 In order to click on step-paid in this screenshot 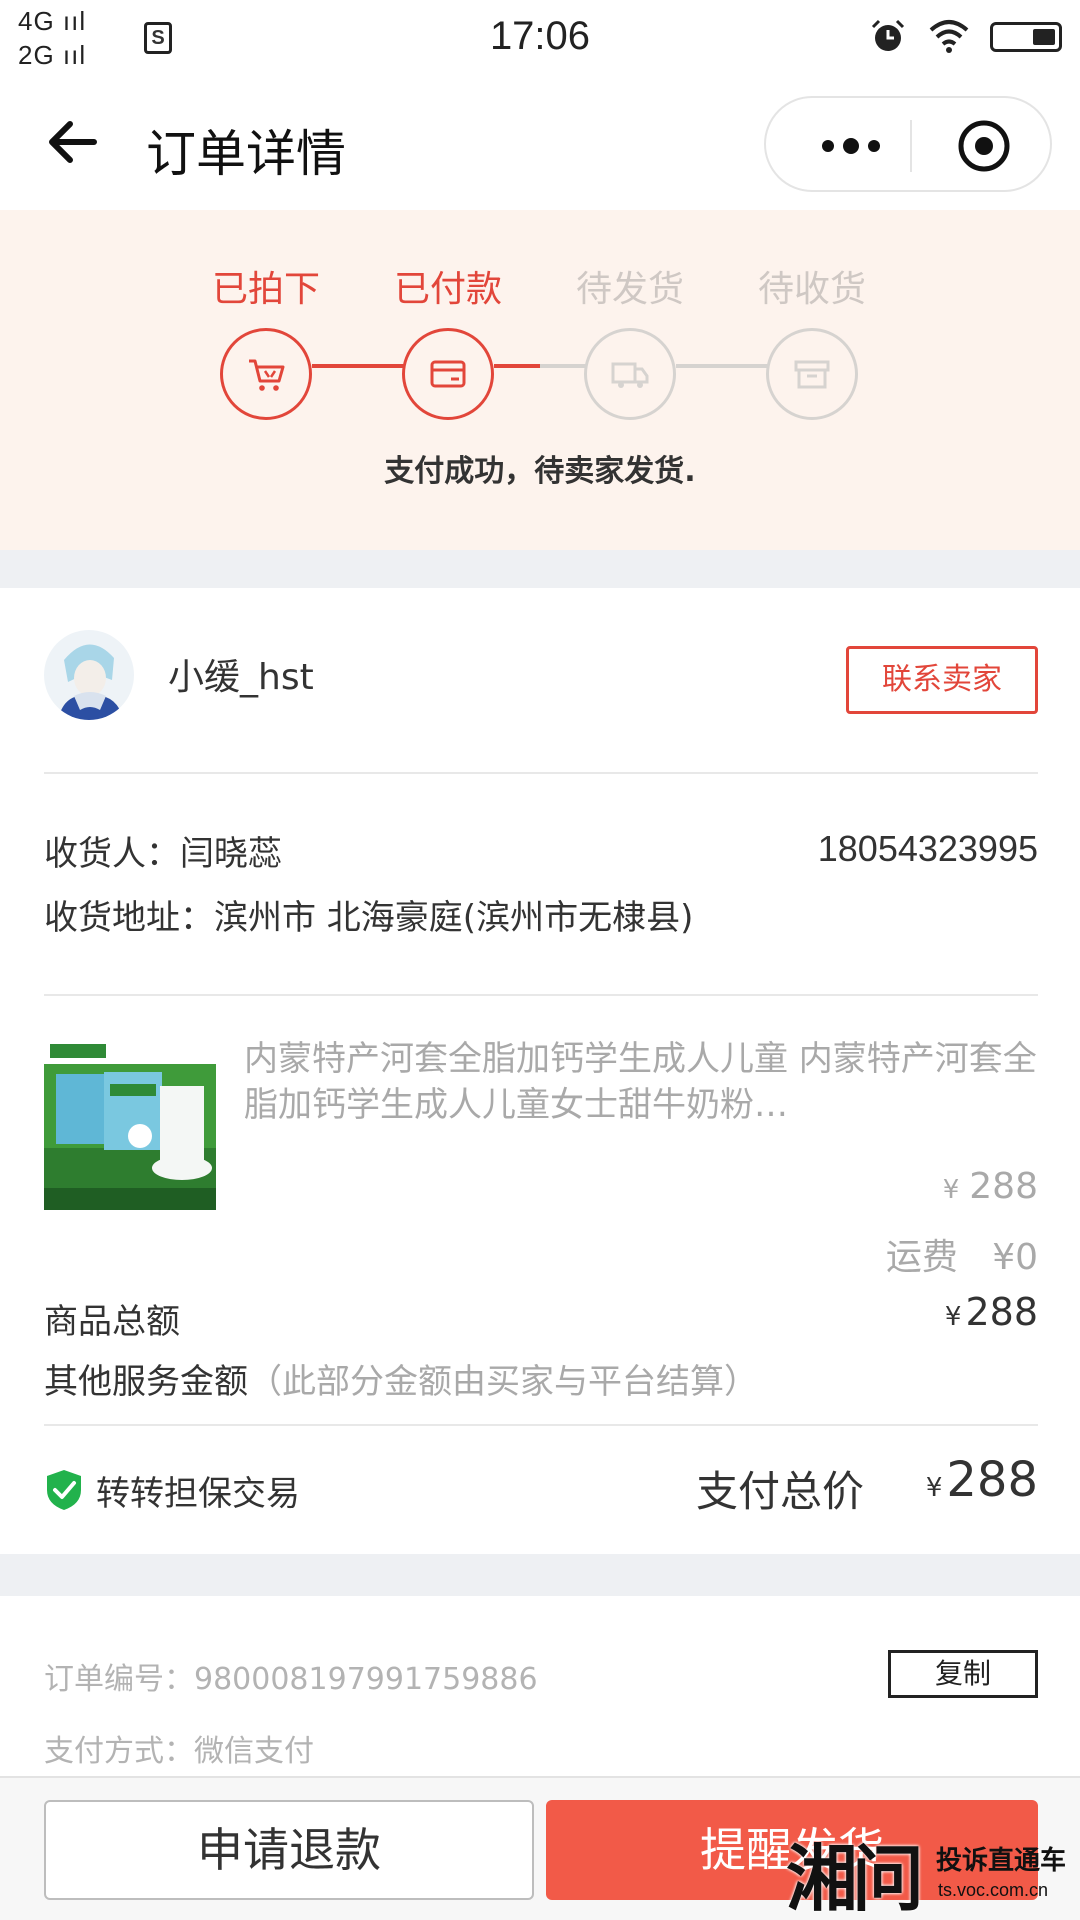, I will do `click(448, 374)`.